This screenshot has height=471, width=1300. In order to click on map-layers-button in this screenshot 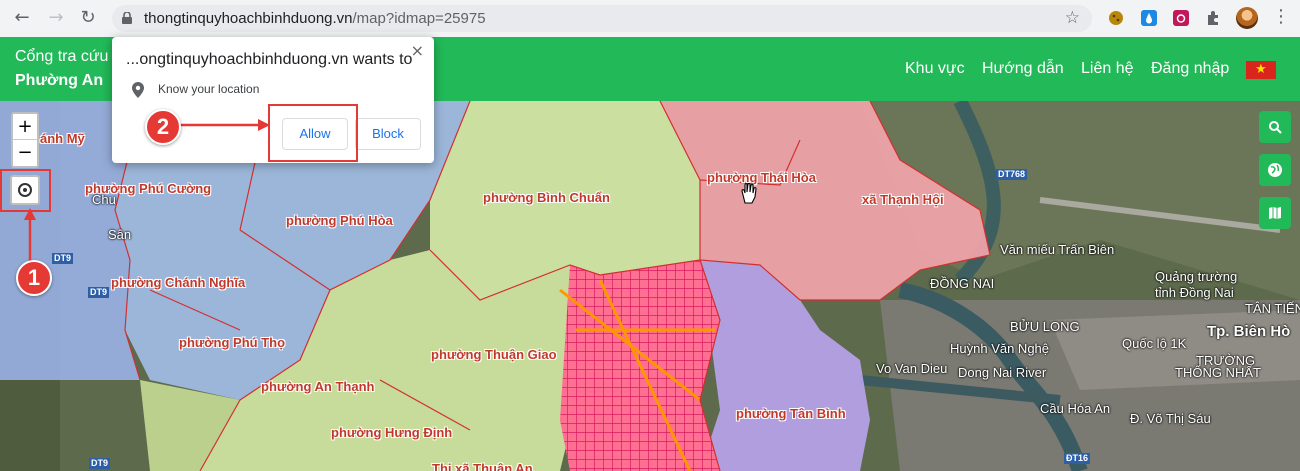, I will do `click(1275, 213)`.